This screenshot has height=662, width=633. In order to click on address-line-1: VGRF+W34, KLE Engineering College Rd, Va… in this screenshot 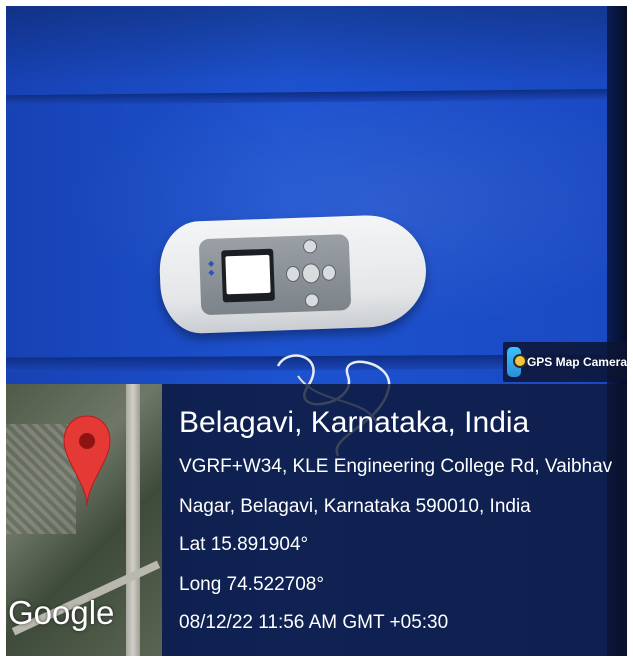, I will do `click(396, 466)`.